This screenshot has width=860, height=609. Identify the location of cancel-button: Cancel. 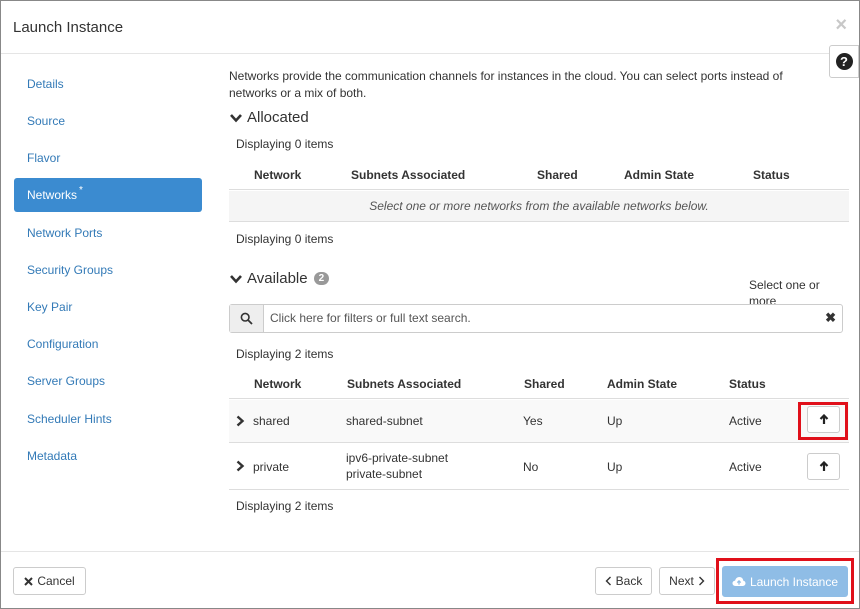
(49, 581).